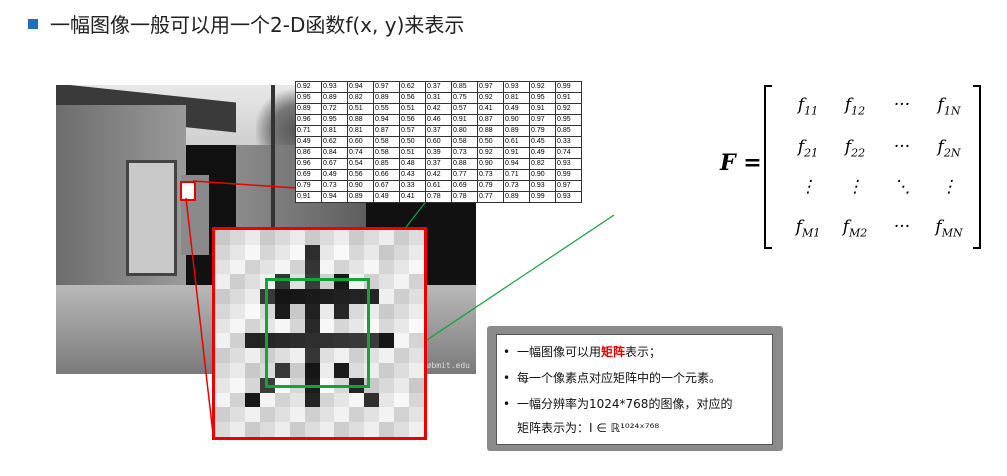  What do you see at coordinates (516, 98) in the screenshot?
I see `matrix-cell: 0.81` at bounding box center [516, 98].